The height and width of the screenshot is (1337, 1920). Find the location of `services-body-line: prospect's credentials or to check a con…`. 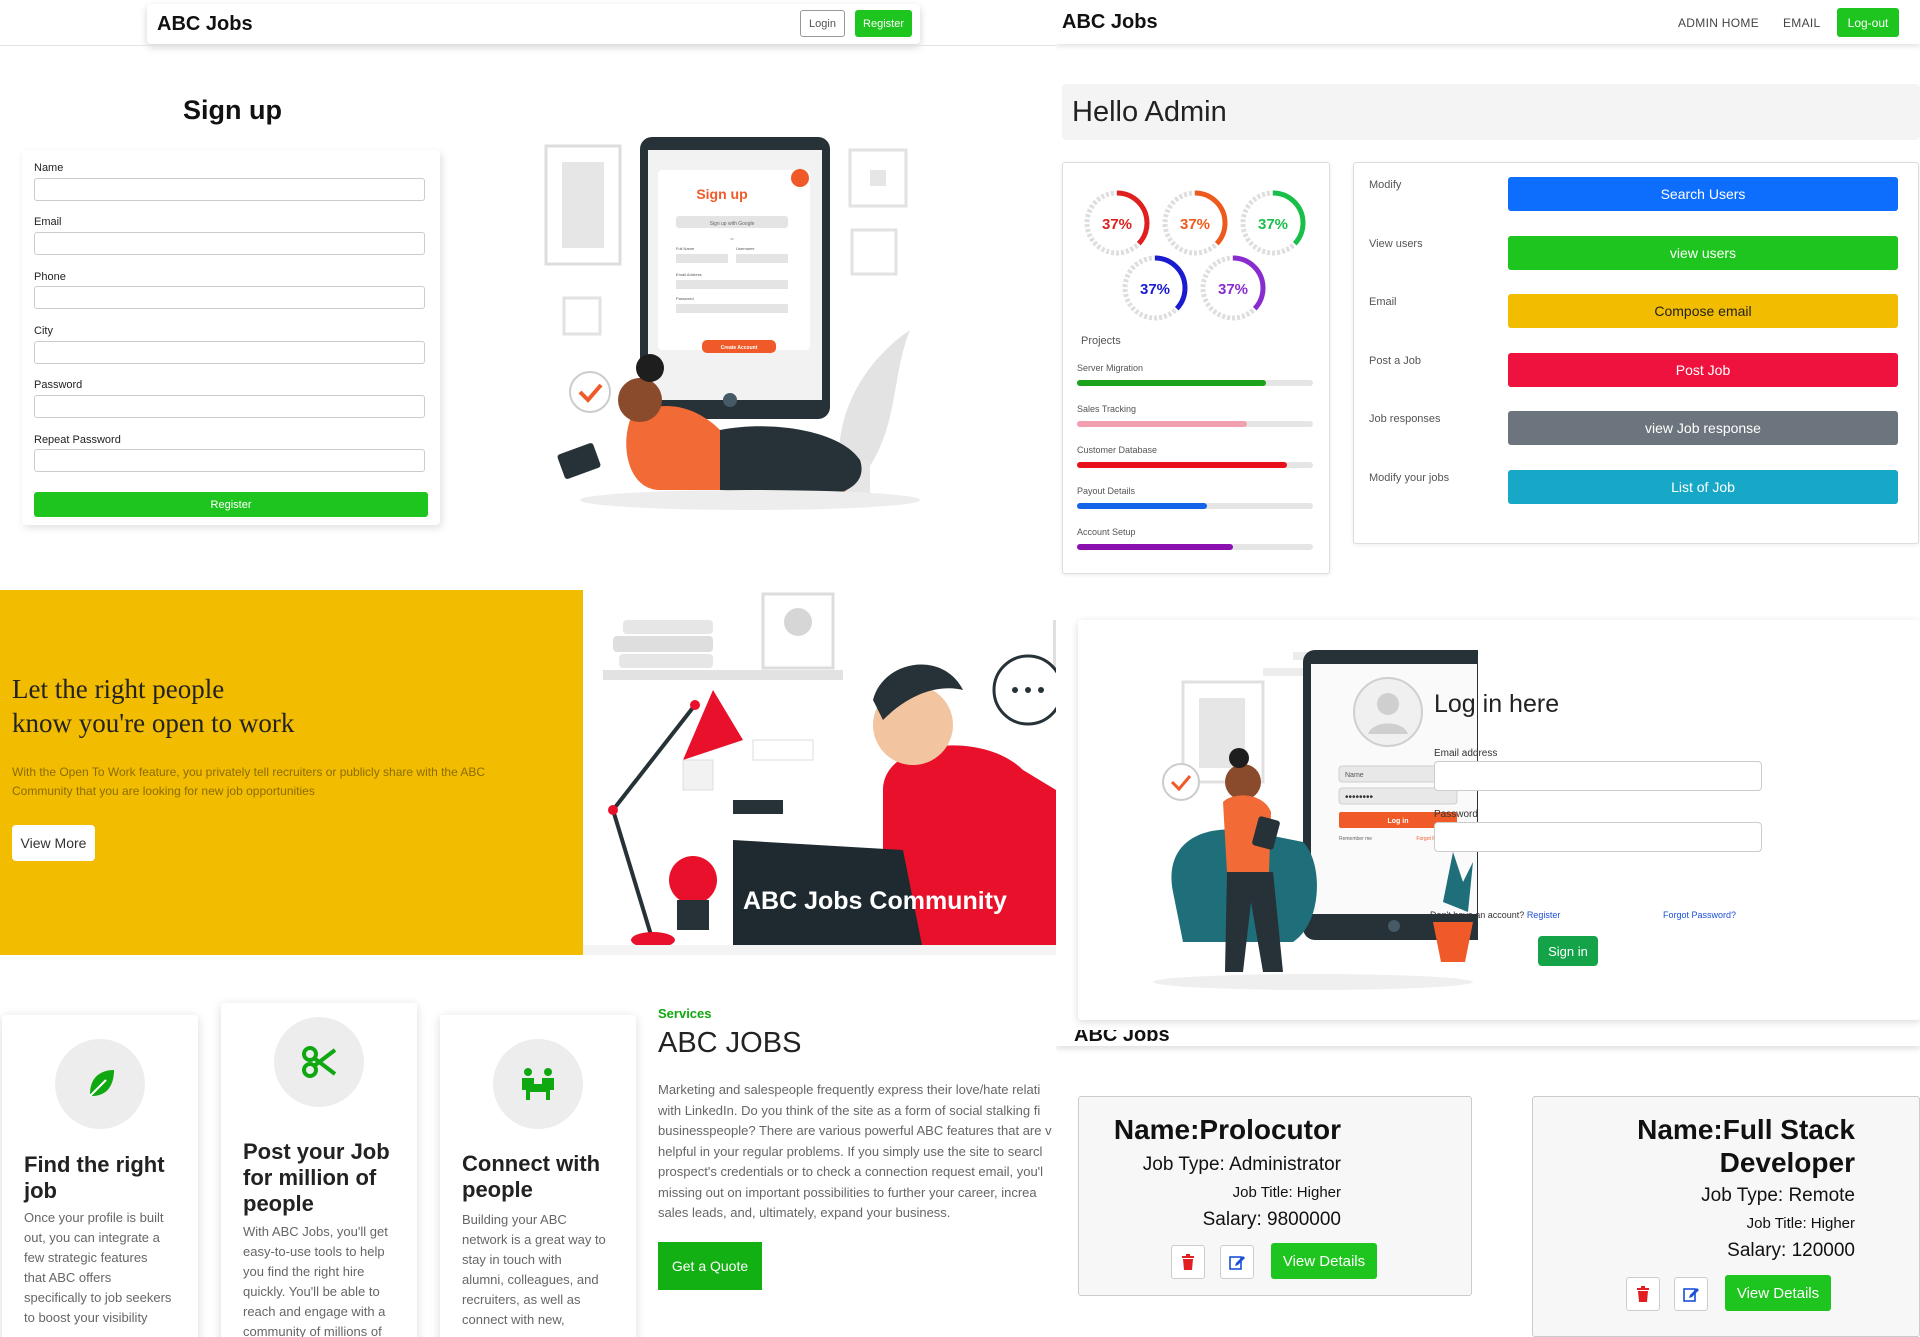

services-body-line: prospect's credentials or to check a con… is located at coordinates (851, 1171).